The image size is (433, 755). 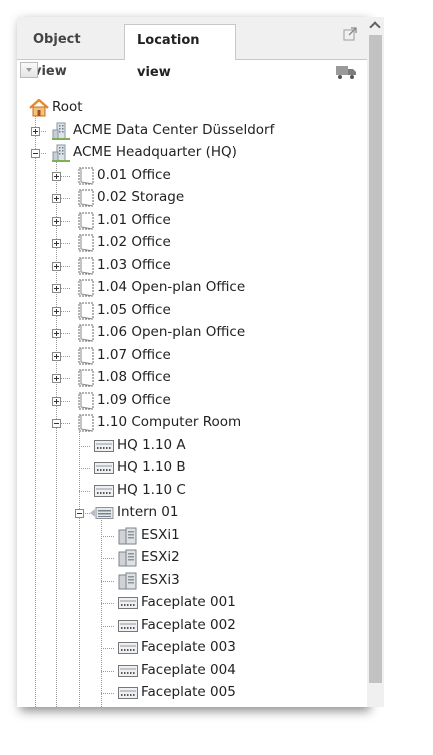 I want to click on tree-node: Faceplate 005, so click(x=192, y=693).